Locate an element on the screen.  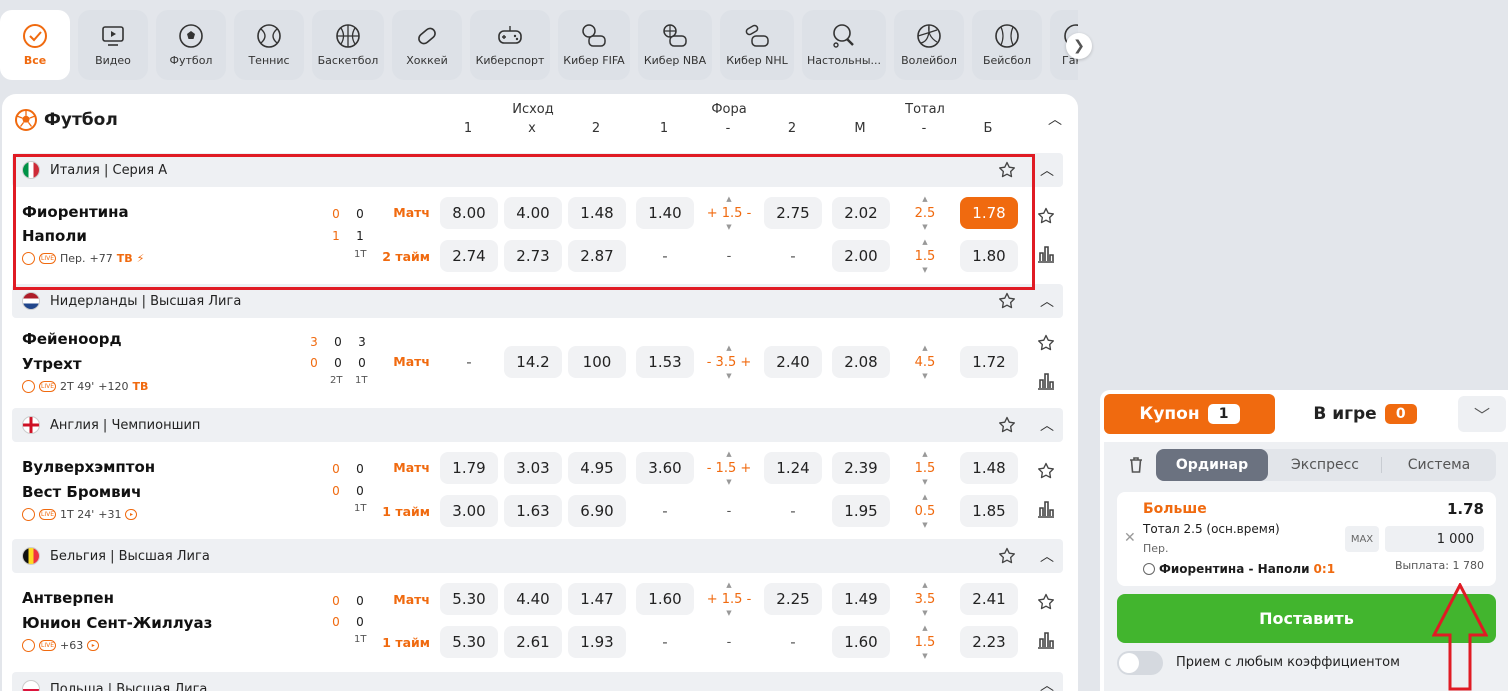
odds-button: 2.40 is located at coordinates (793, 362).